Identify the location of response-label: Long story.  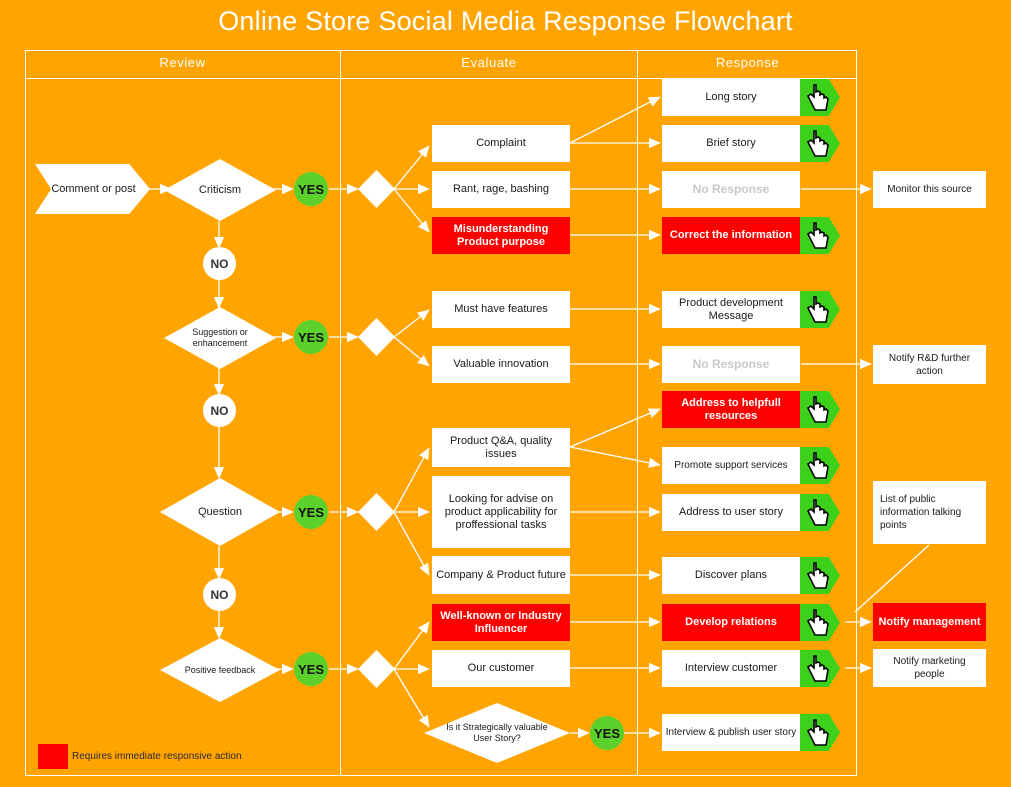
(731, 97).